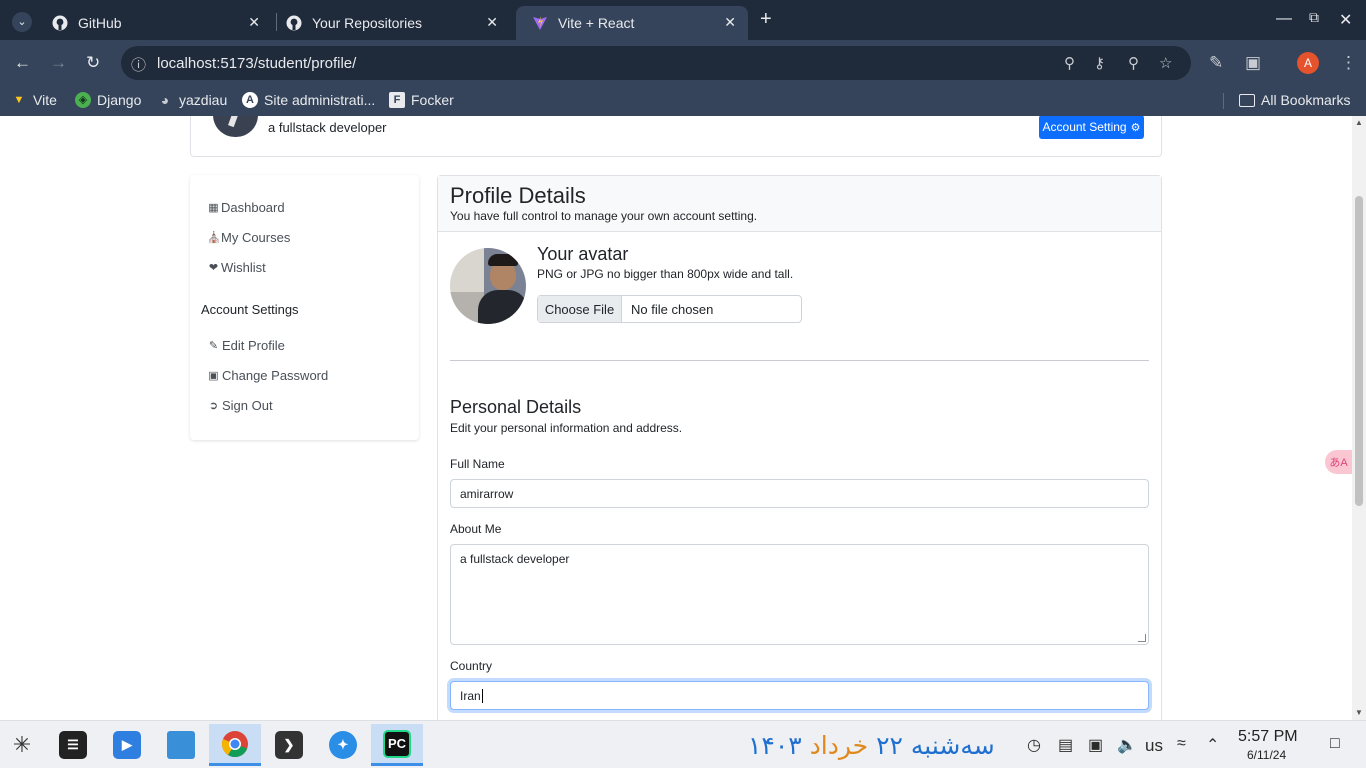 The width and height of the screenshot is (1366, 768). Describe the element at coordinates (1359, 712) in the screenshot. I see `scroll-down-arrow-icon: ▼` at that location.